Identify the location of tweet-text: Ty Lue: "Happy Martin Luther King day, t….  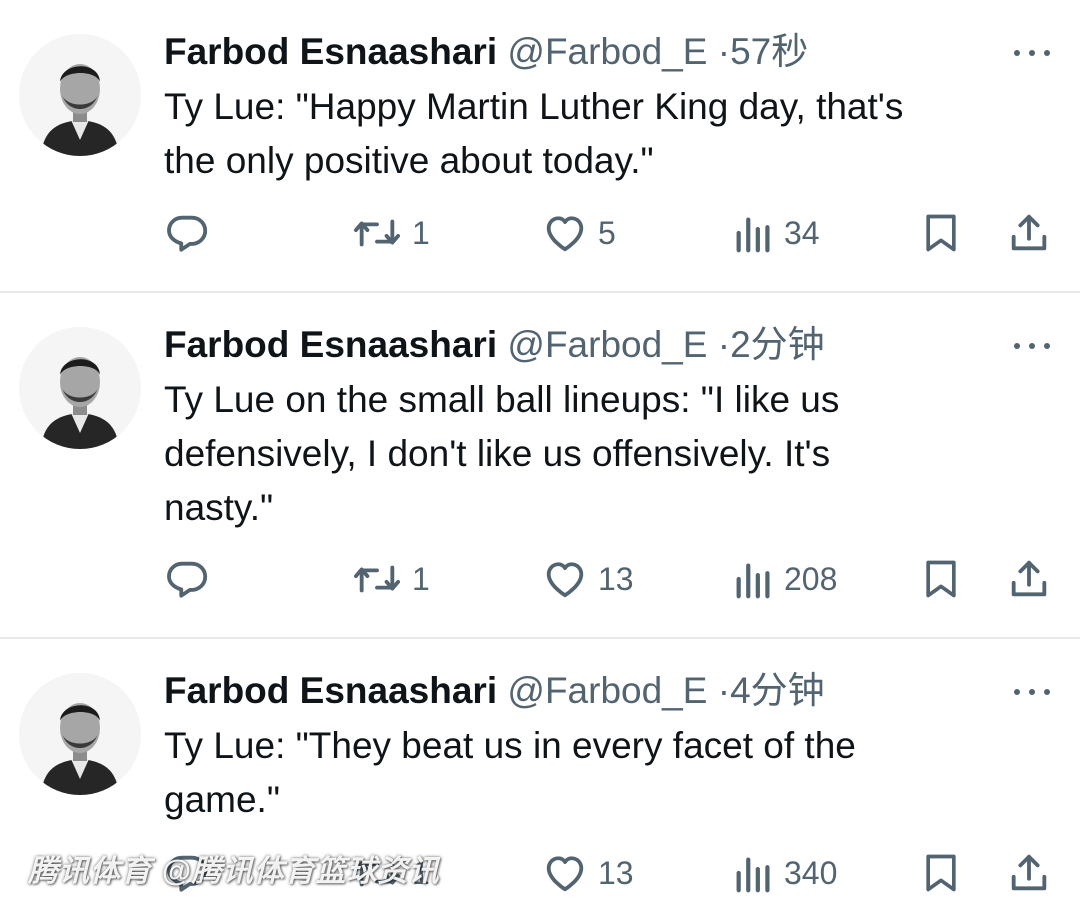
(534, 133).